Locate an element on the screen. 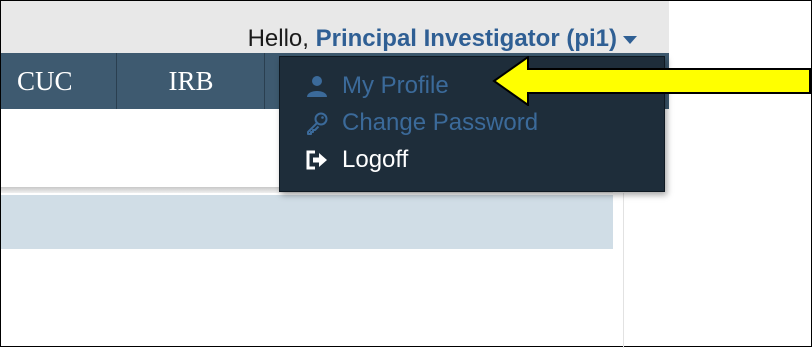 This screenshot has width=812, height=348. top-header-bar: Hello, Principal Investigator (pi1) is located at coordinates (335, 27).